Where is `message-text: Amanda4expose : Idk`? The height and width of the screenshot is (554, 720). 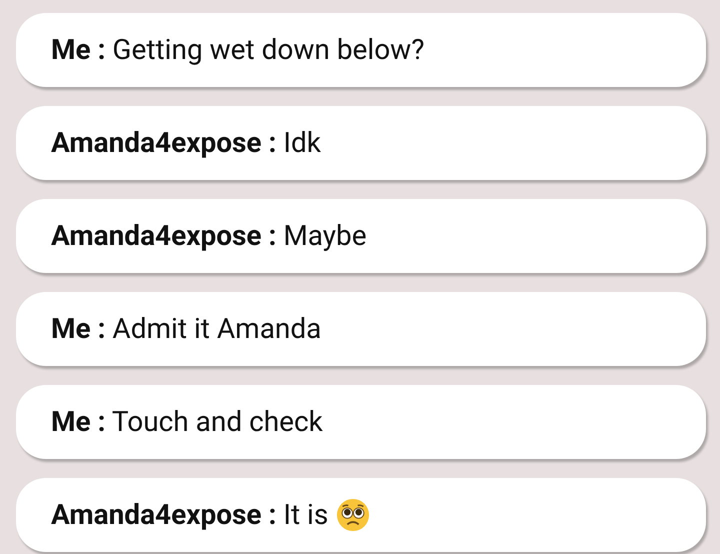
message-text: Amanda4expose : Idk is located at coordinates (186, 143).